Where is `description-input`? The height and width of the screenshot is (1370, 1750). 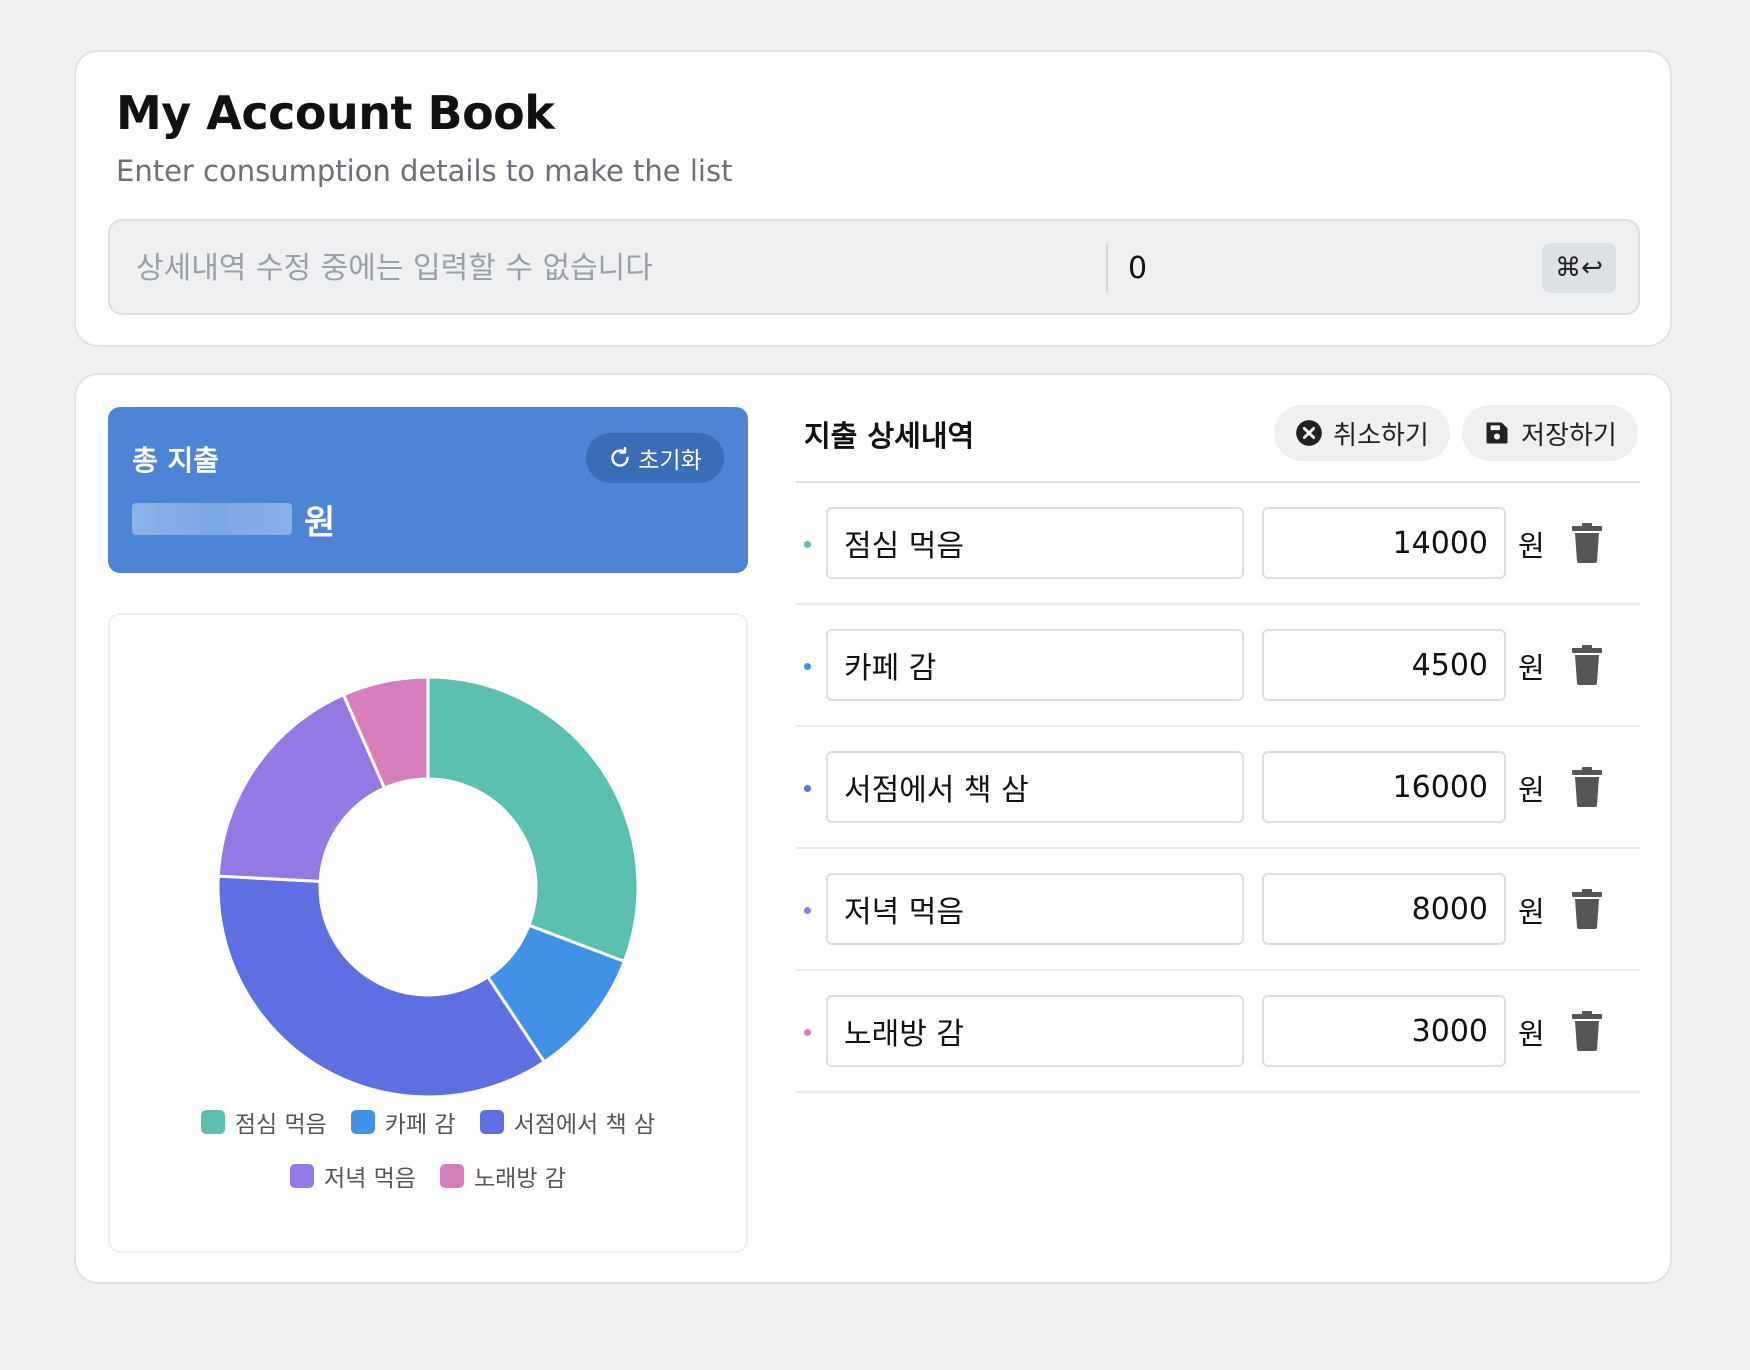 description-input is located at coordinates (611, 268).